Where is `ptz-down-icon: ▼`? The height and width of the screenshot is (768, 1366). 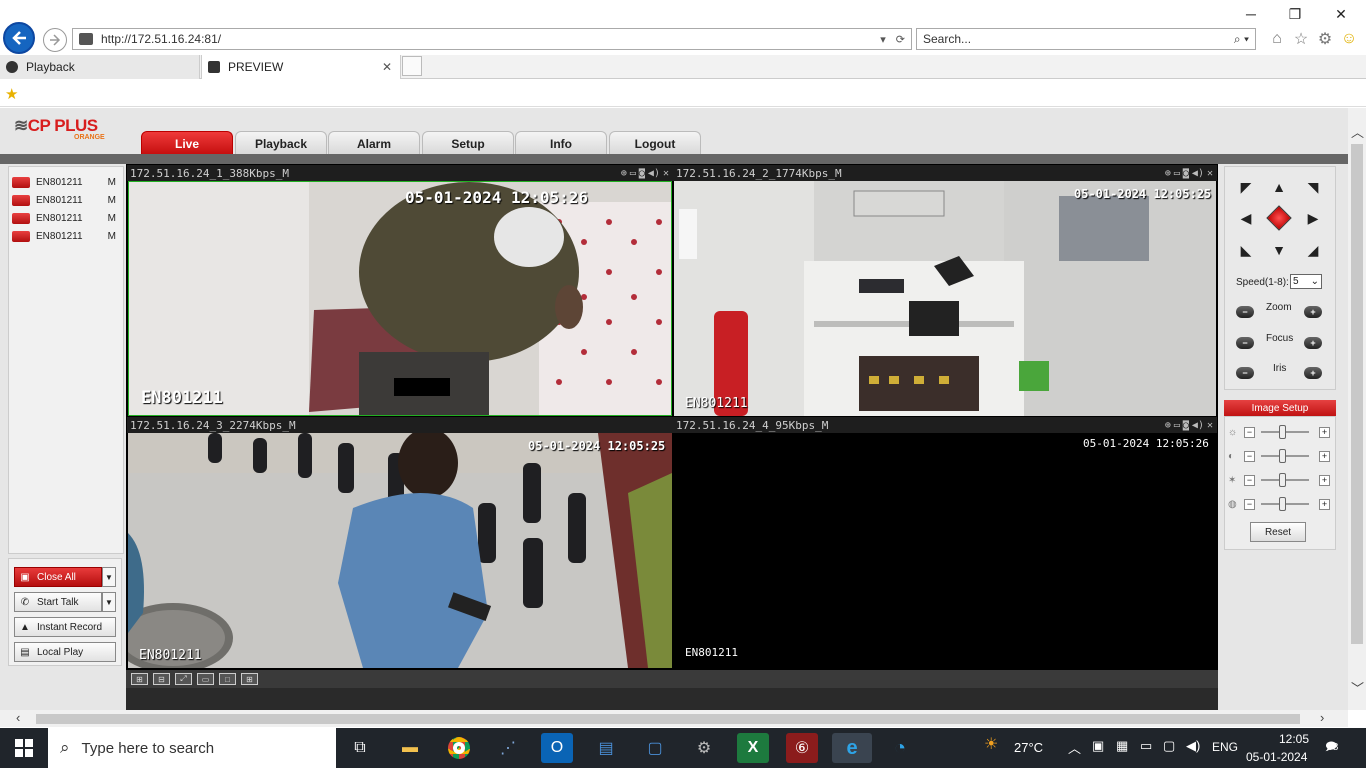 ptz-down-icon: ▼ is located at coordinates (1279, 250).